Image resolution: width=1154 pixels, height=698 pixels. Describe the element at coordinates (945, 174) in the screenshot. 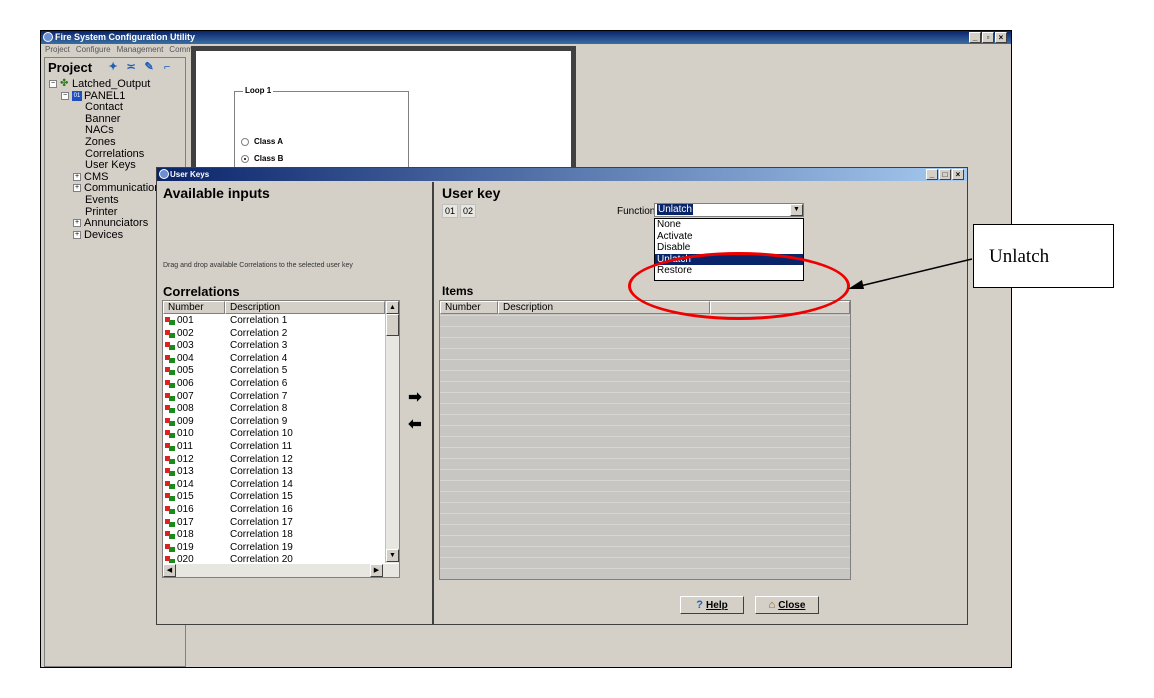

I see `maximize-icon: □` at that location.